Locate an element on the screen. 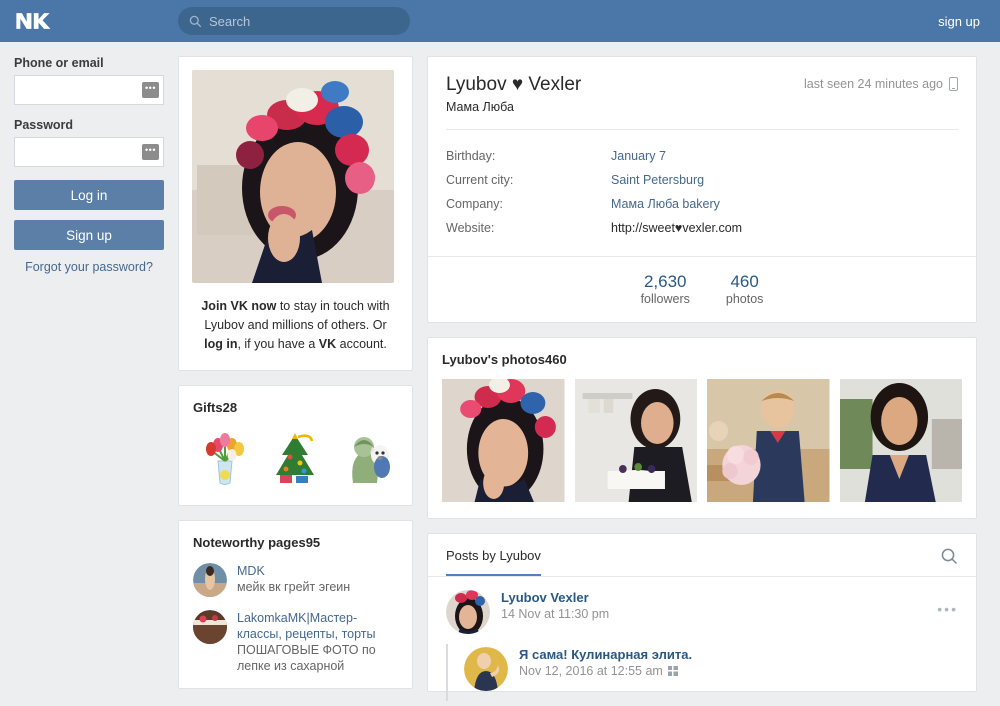 Image resolution: width=1000 pixels, height=706 pixels. vk-logo is located at coordinates (33, 21).